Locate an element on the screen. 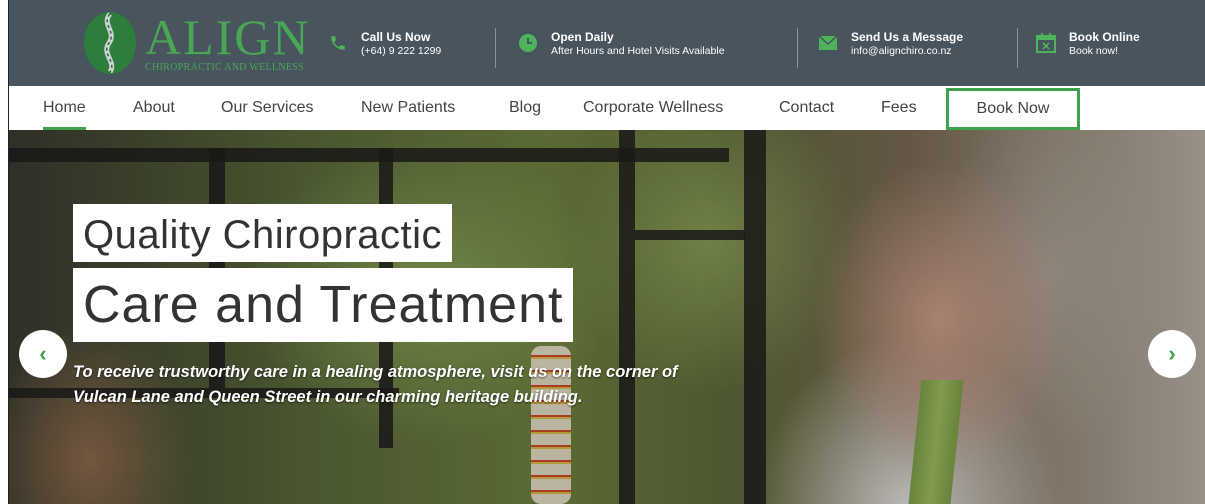 The height and width of the screenshot is (504, 1205). nav-item-blog: Blog is located at coordinates (525, 108).